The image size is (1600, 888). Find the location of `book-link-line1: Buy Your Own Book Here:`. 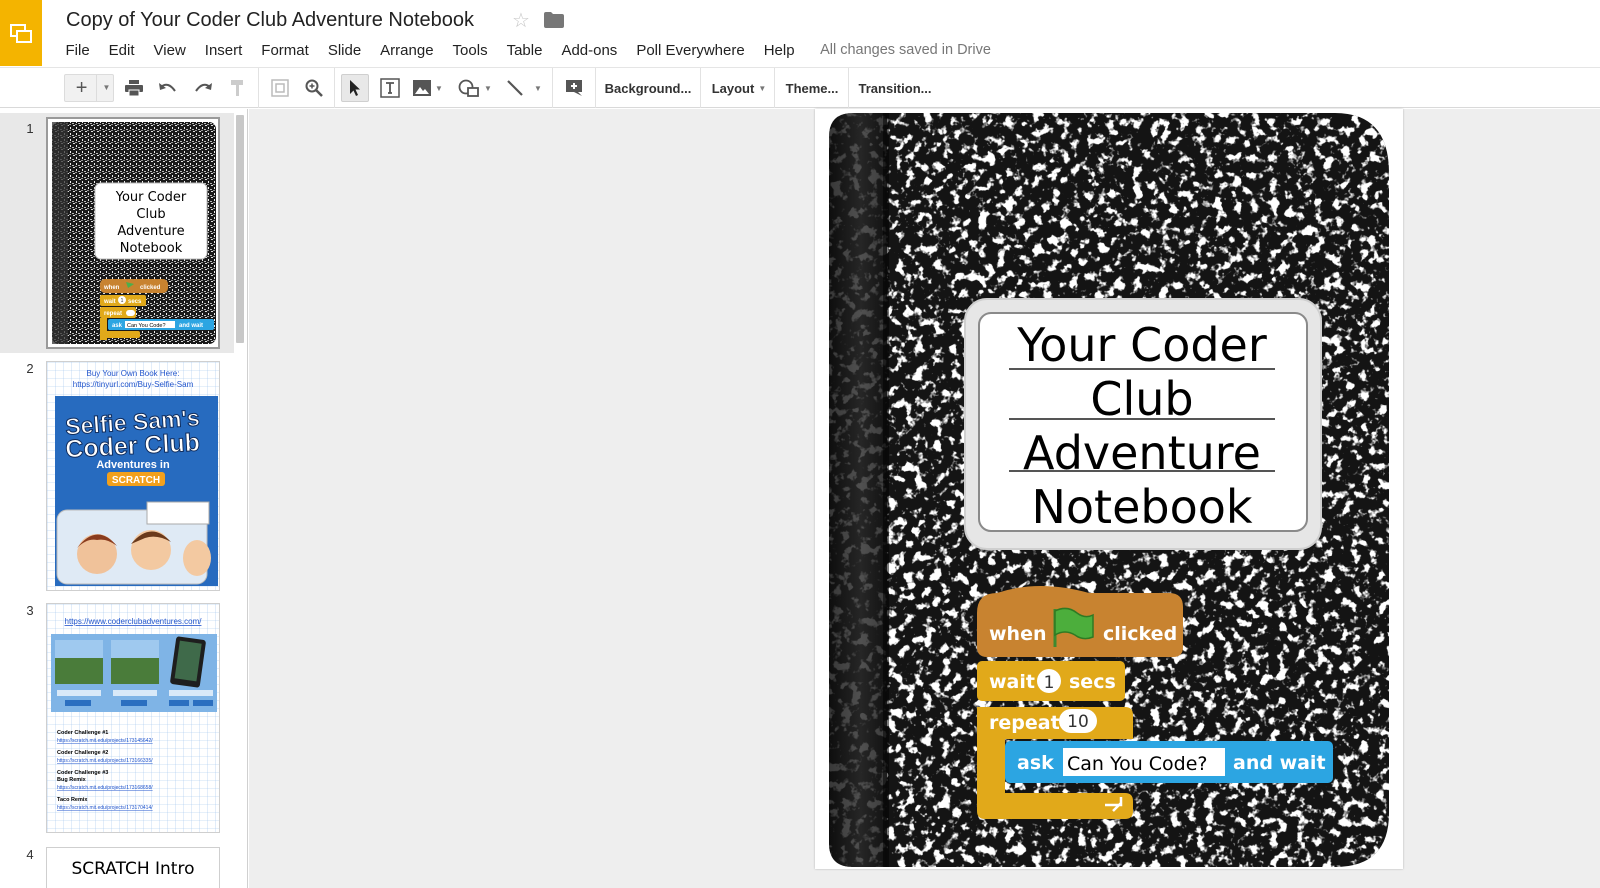

book-link-line1: Buy Your Own Book Here: is located at coordinates (133, 373).